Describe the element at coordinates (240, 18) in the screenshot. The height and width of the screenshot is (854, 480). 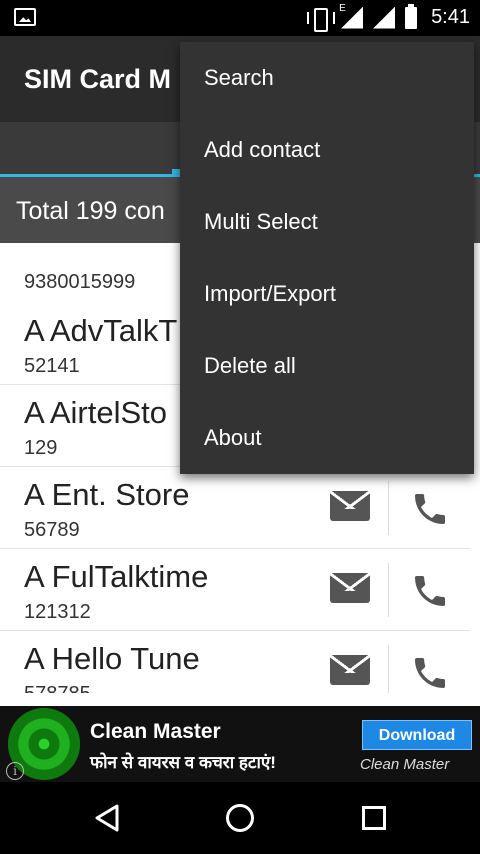
I see `status-bar: E 5:41` at that location.